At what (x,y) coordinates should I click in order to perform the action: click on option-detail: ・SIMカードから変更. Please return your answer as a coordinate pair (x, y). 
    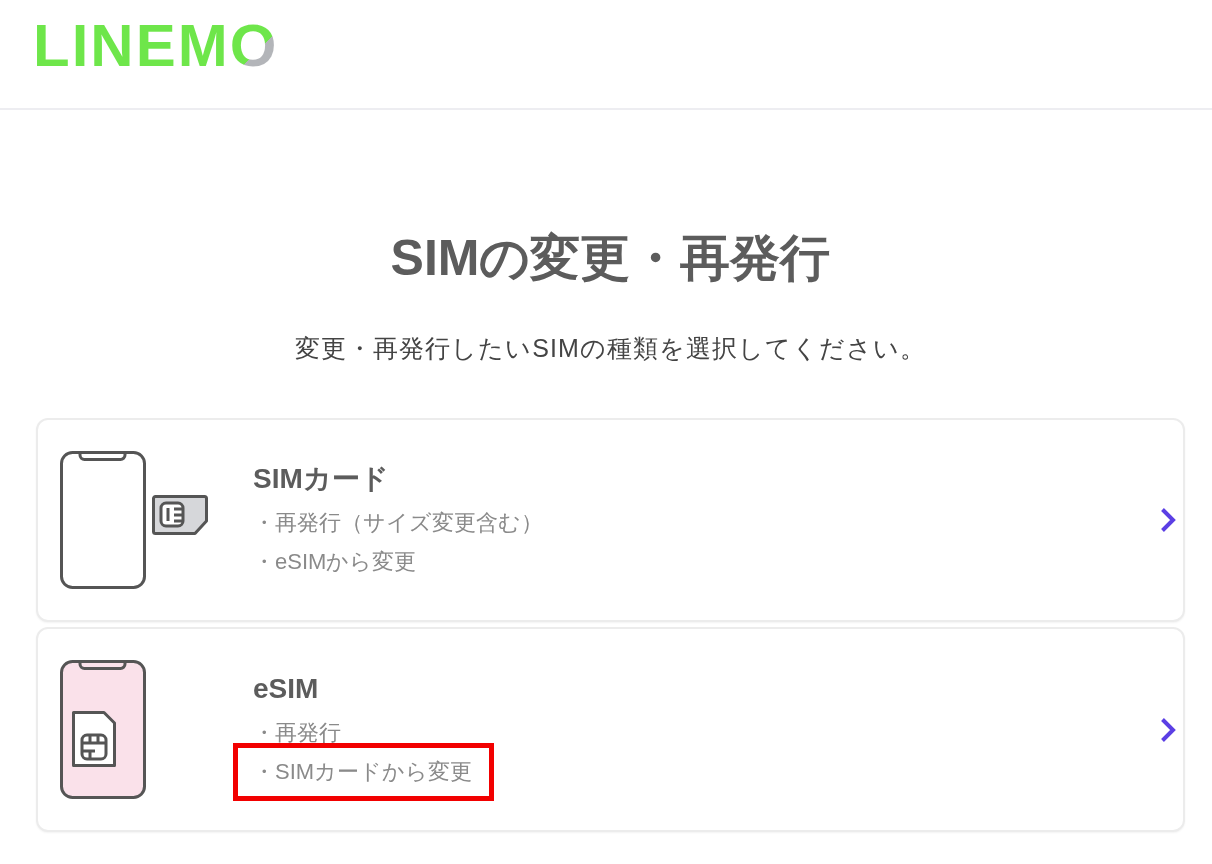
    Looking at the image, I should click on (363, 771).